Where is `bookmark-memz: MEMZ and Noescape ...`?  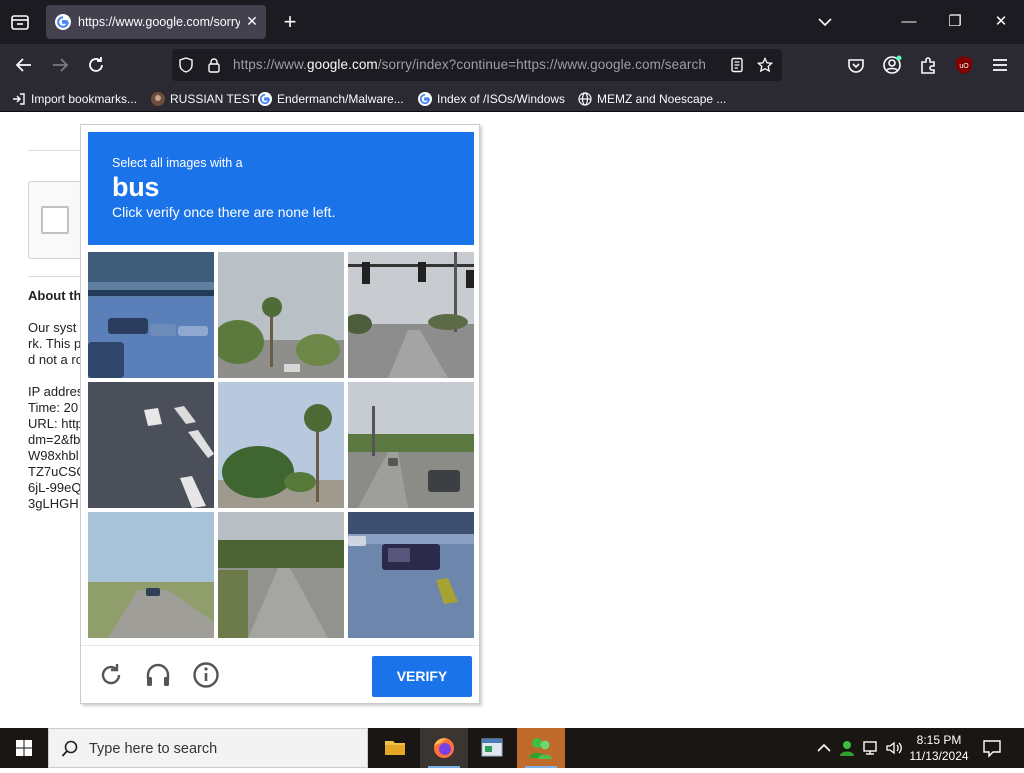 bookmark-memz: MEMZ and Noescape ... is located at coordinates (652, 99).